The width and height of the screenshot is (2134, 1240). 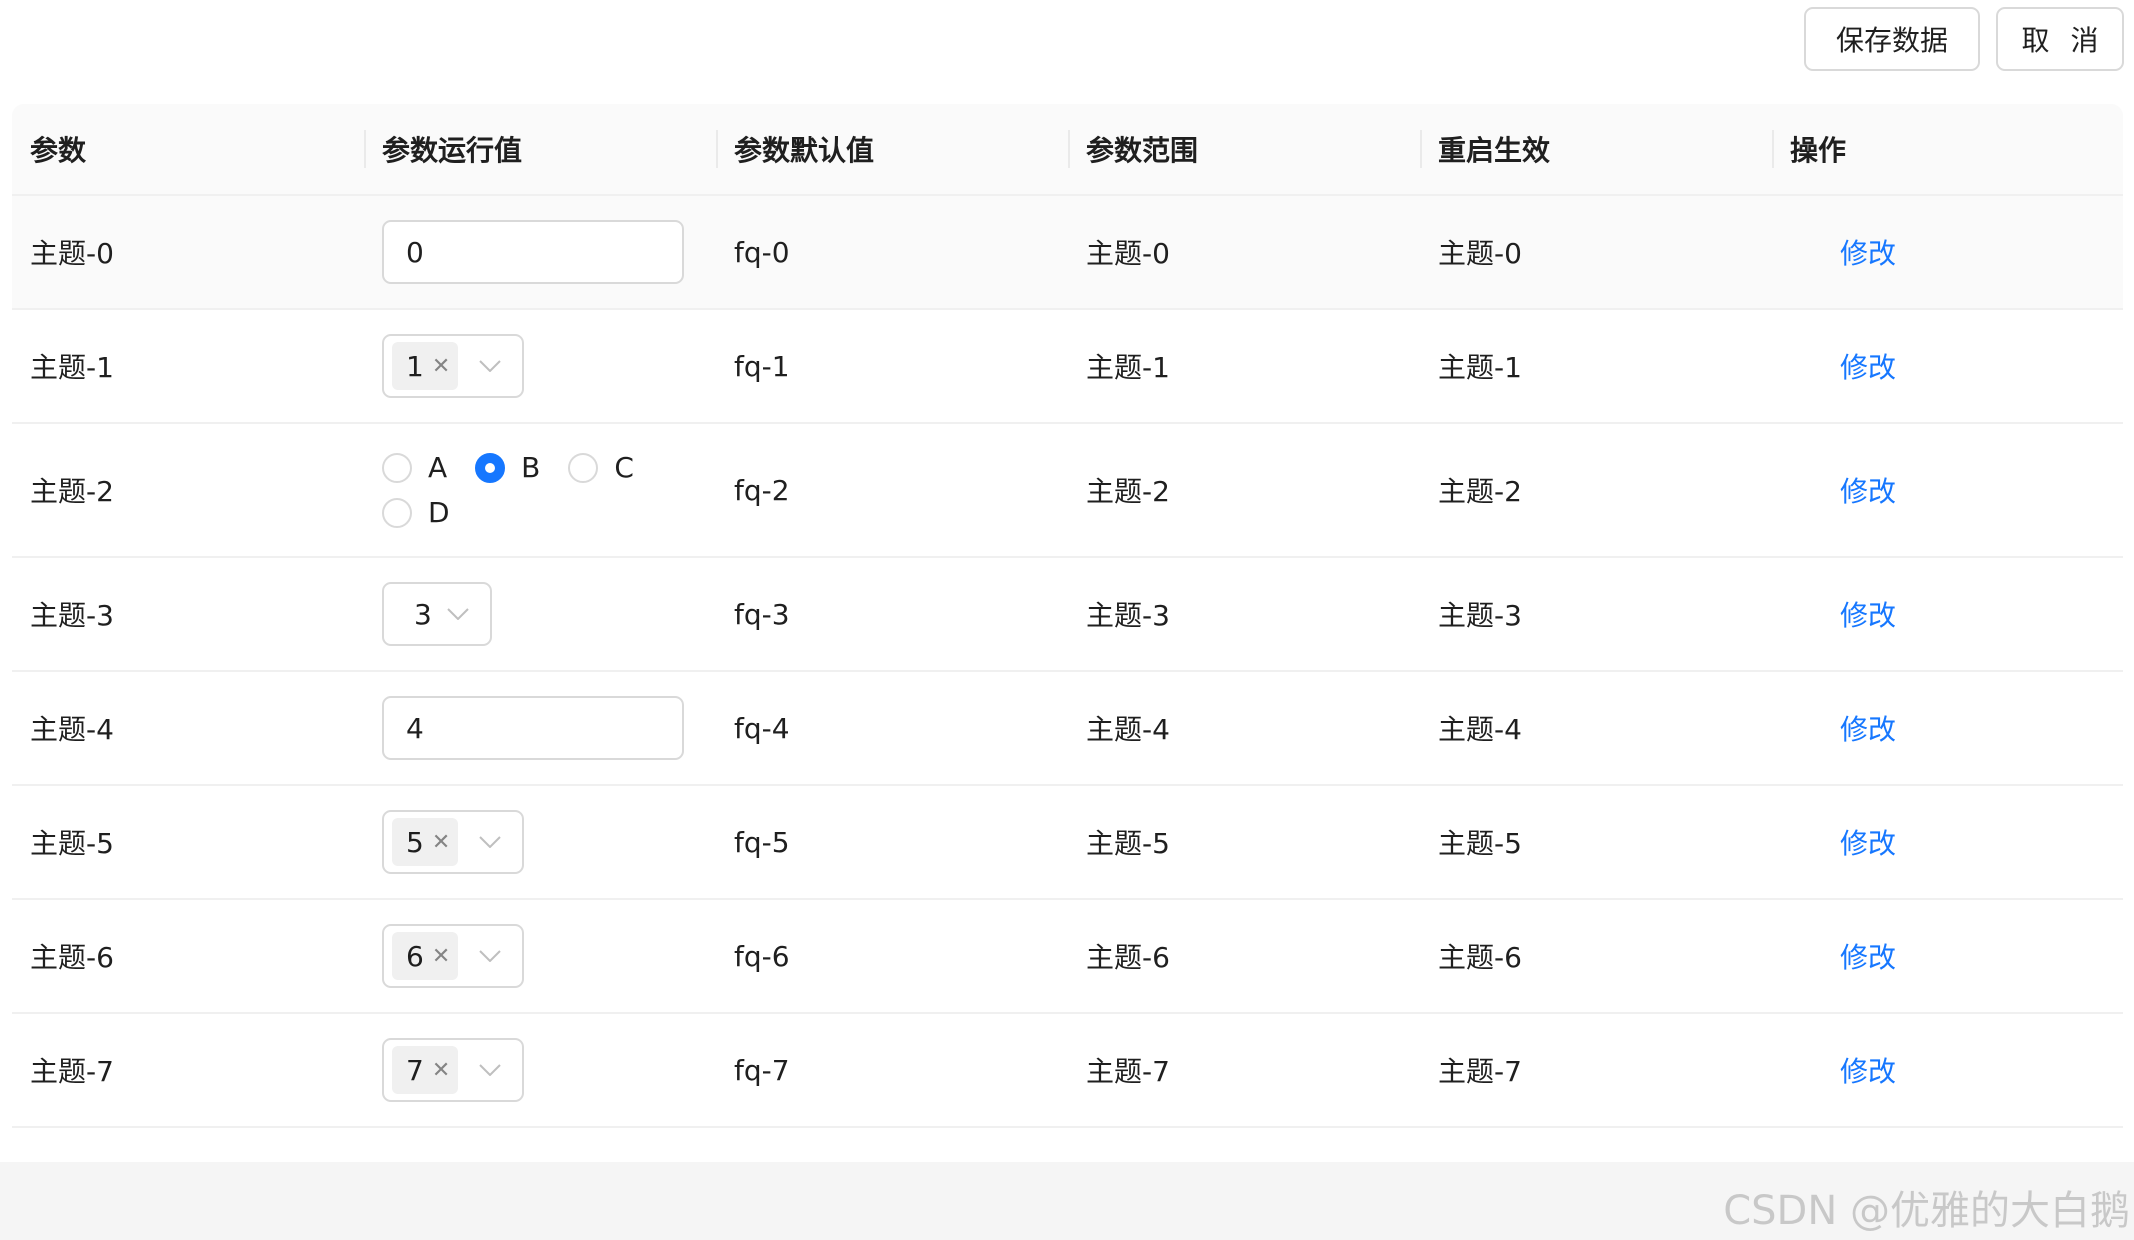 I want to click on header-range: 参数范围, so click(x=1244, y=149).